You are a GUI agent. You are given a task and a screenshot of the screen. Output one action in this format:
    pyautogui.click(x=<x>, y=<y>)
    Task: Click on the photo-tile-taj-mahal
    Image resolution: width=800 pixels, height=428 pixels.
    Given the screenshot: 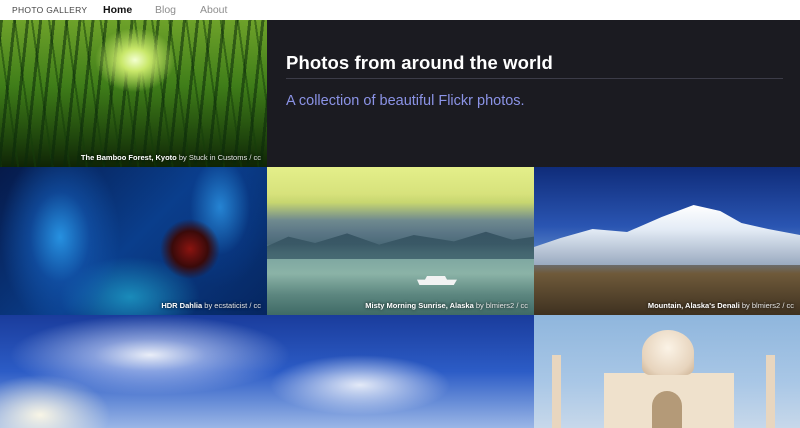 What is the action you would take?
    pyautogui.click(x=667, y=371)
    